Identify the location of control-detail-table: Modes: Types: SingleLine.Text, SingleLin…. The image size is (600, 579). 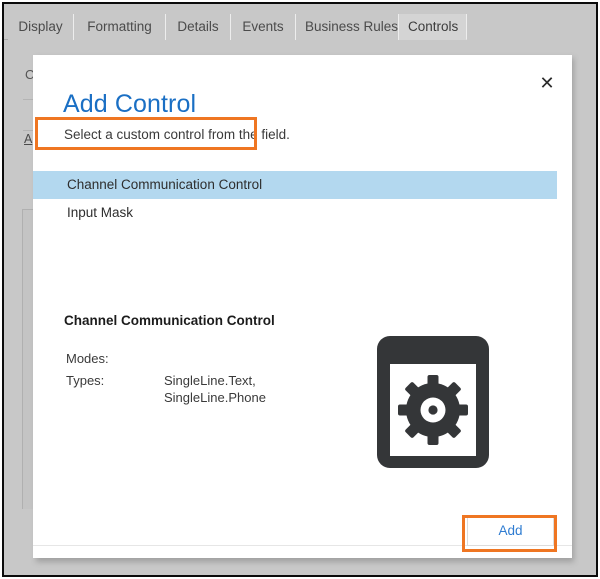
(216, 380).